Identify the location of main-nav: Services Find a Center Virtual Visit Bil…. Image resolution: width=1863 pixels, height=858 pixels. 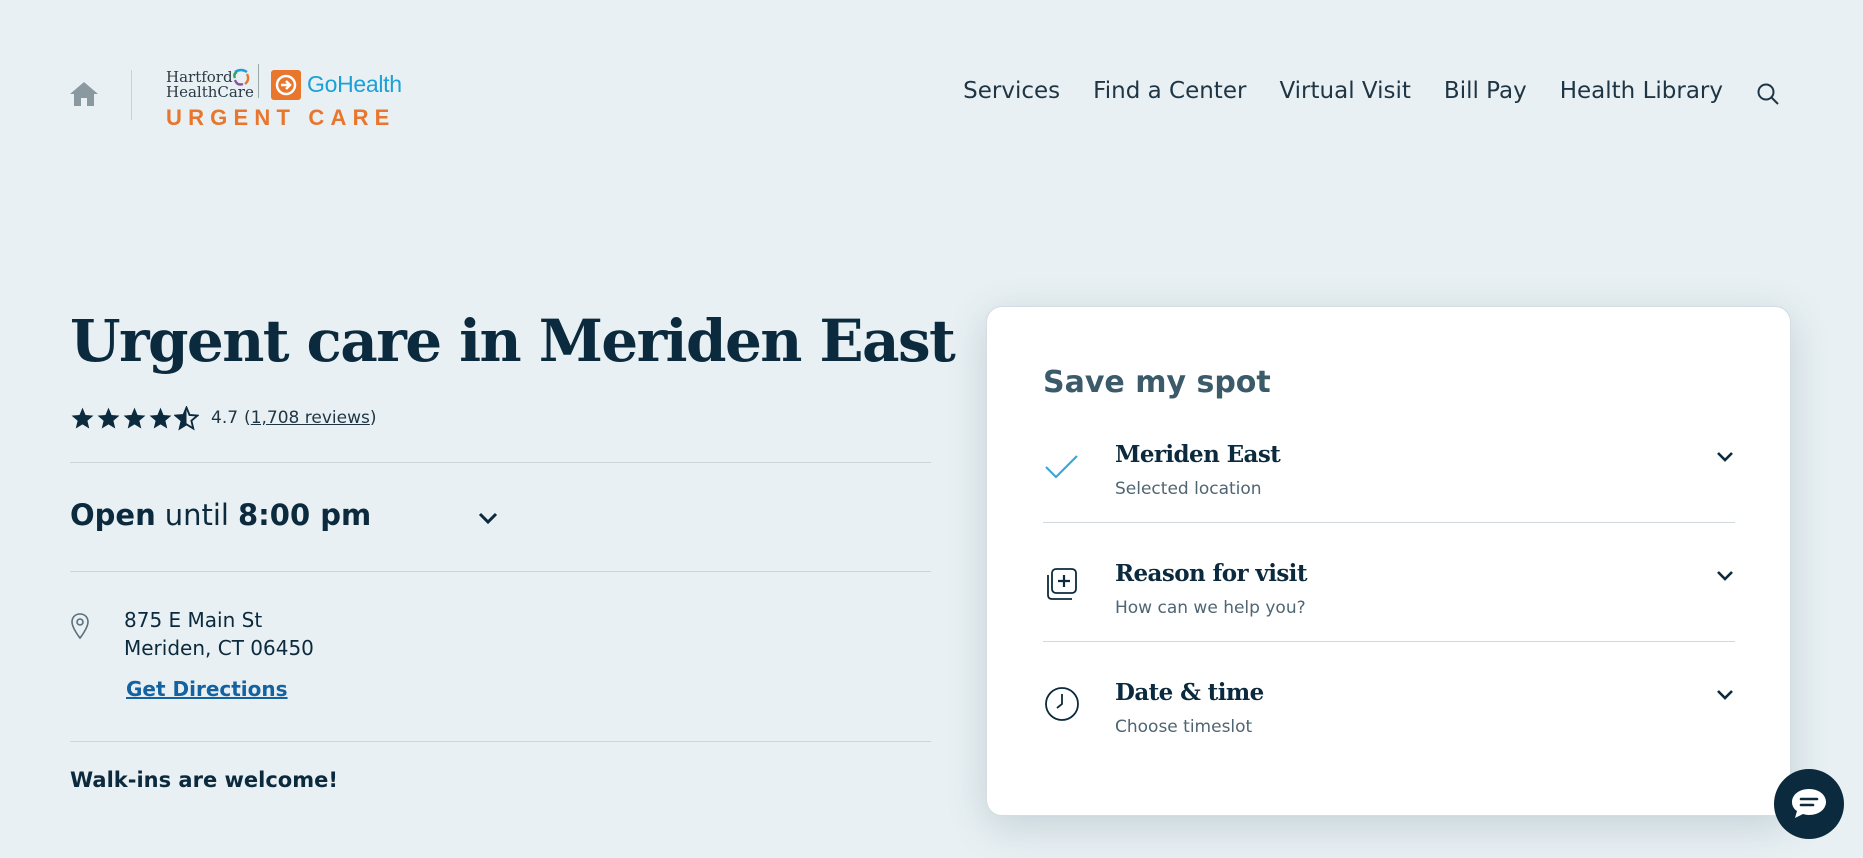
(1326, 91).